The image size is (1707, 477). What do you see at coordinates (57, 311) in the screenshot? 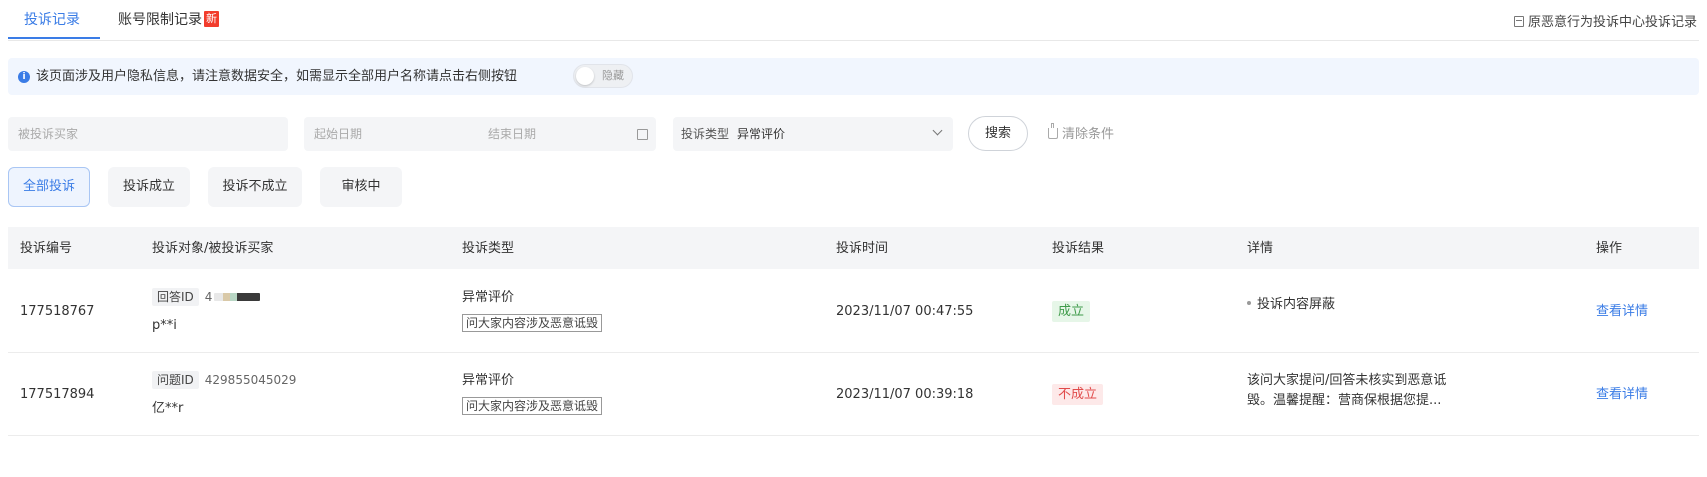
I see `complaint-id: 177518767` at bounding box center [57, 311].